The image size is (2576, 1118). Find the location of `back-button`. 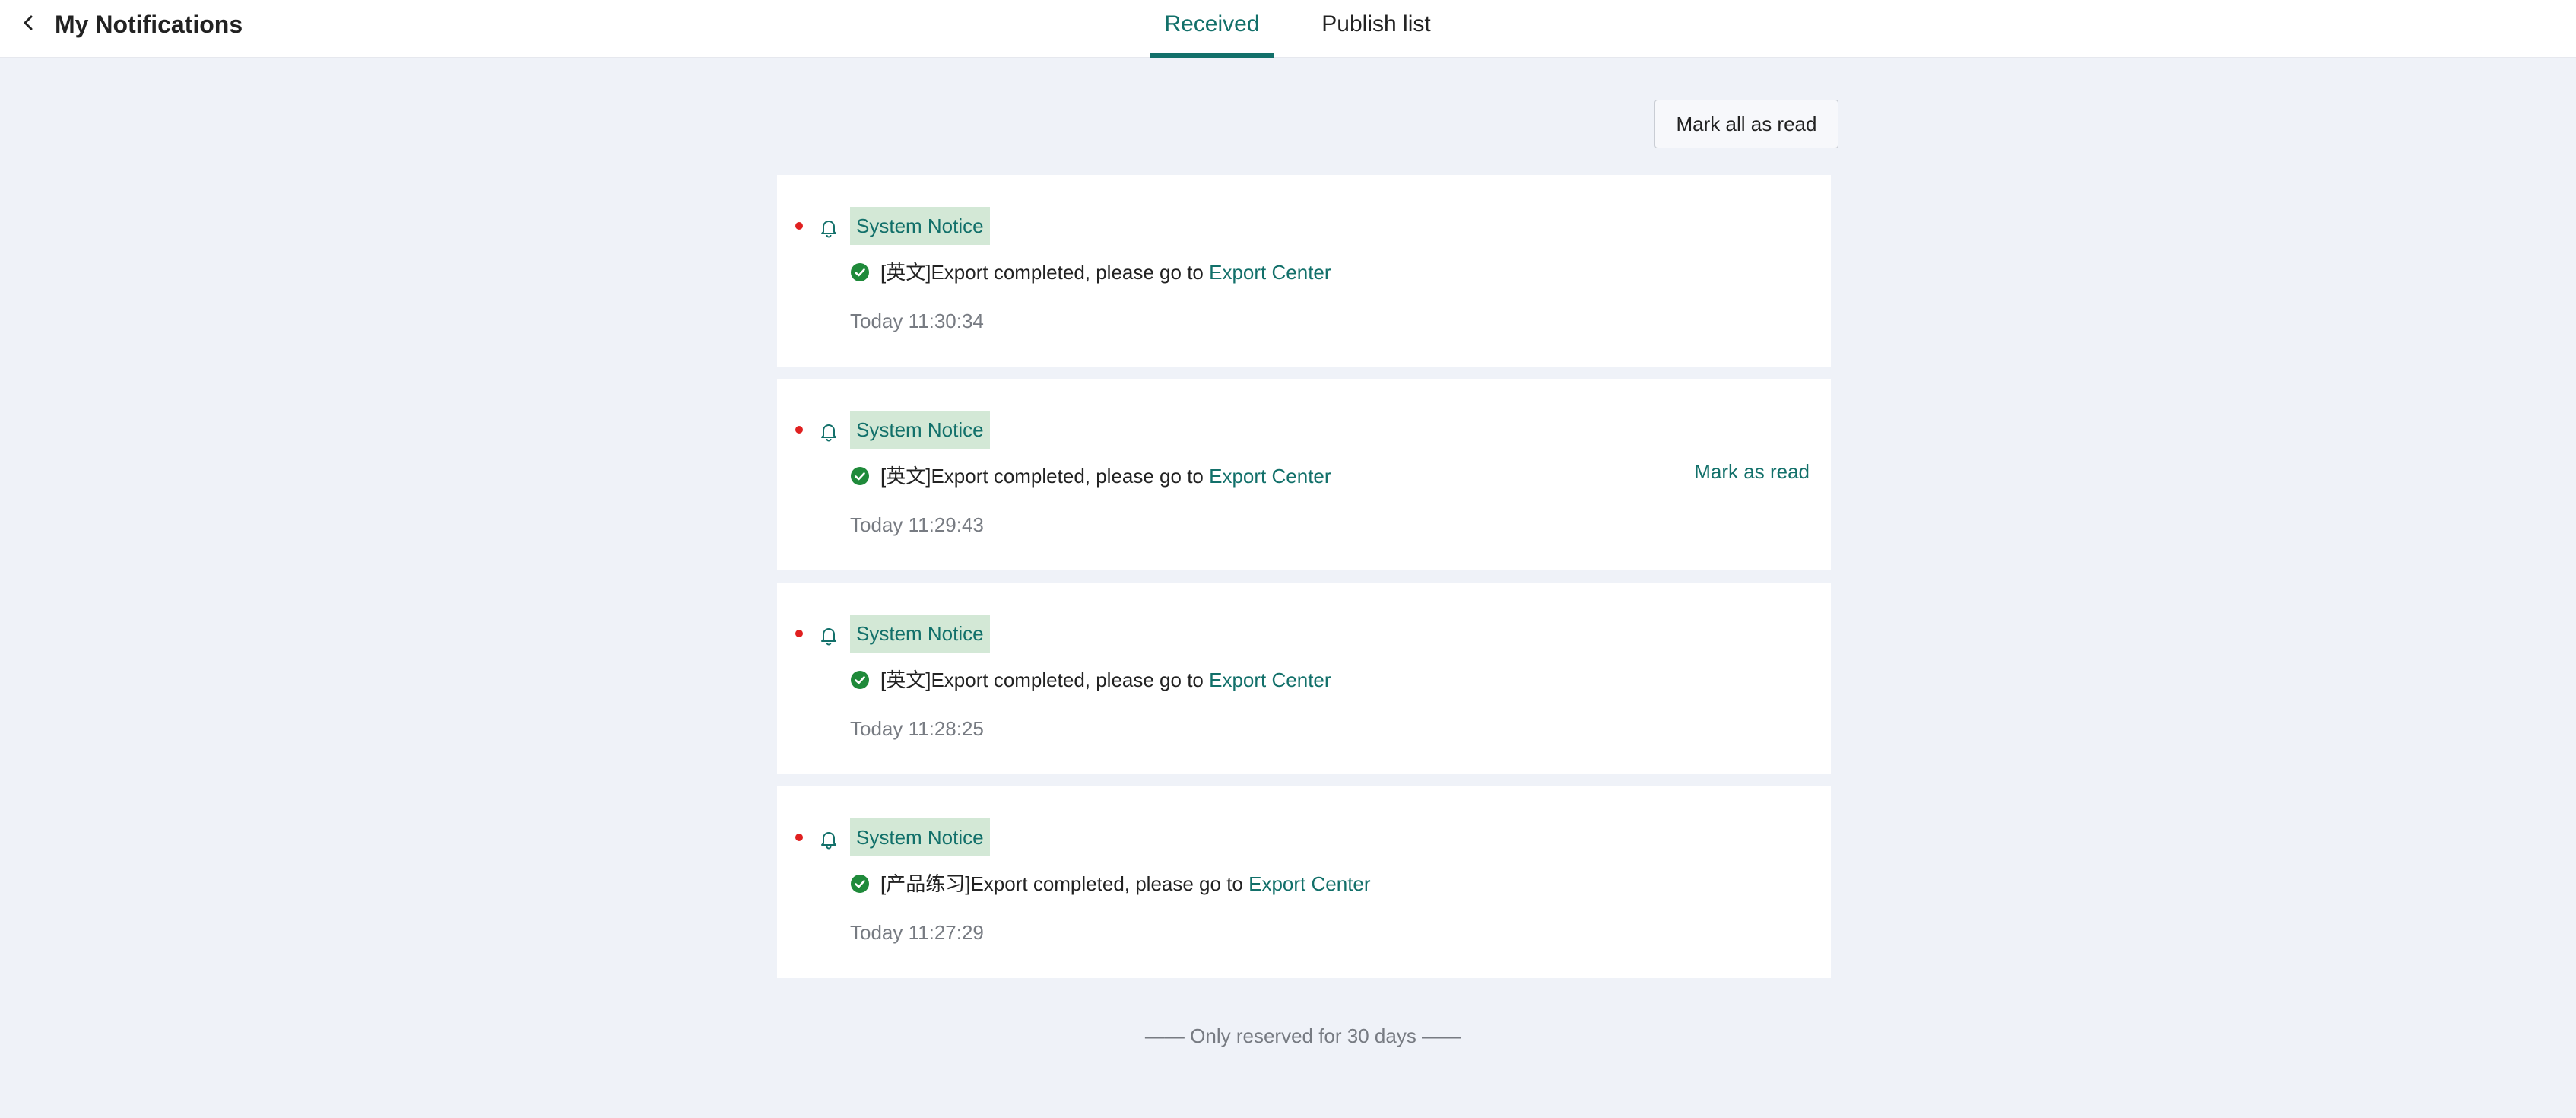

back-button is located at coordinates (29, 23).